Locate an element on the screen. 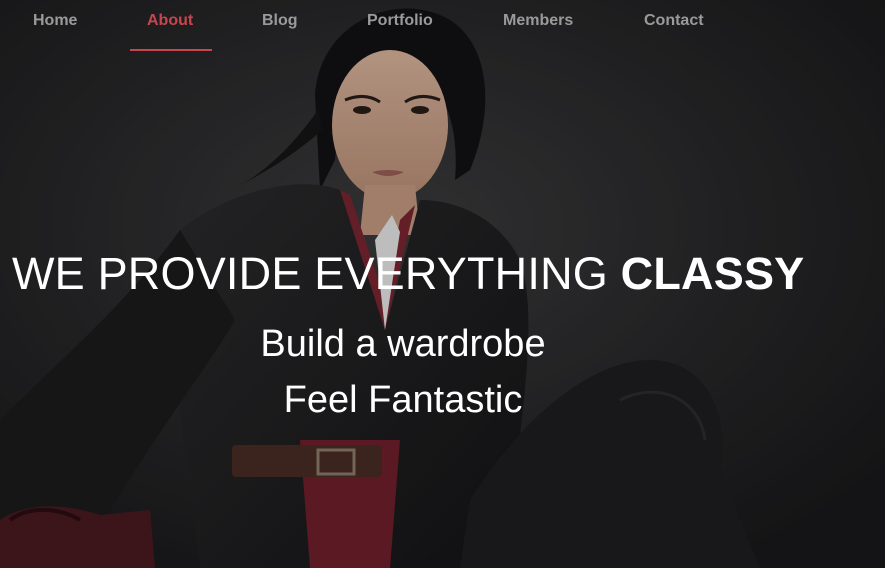  nav-item-members: Members is located at coordinates (538, 30).